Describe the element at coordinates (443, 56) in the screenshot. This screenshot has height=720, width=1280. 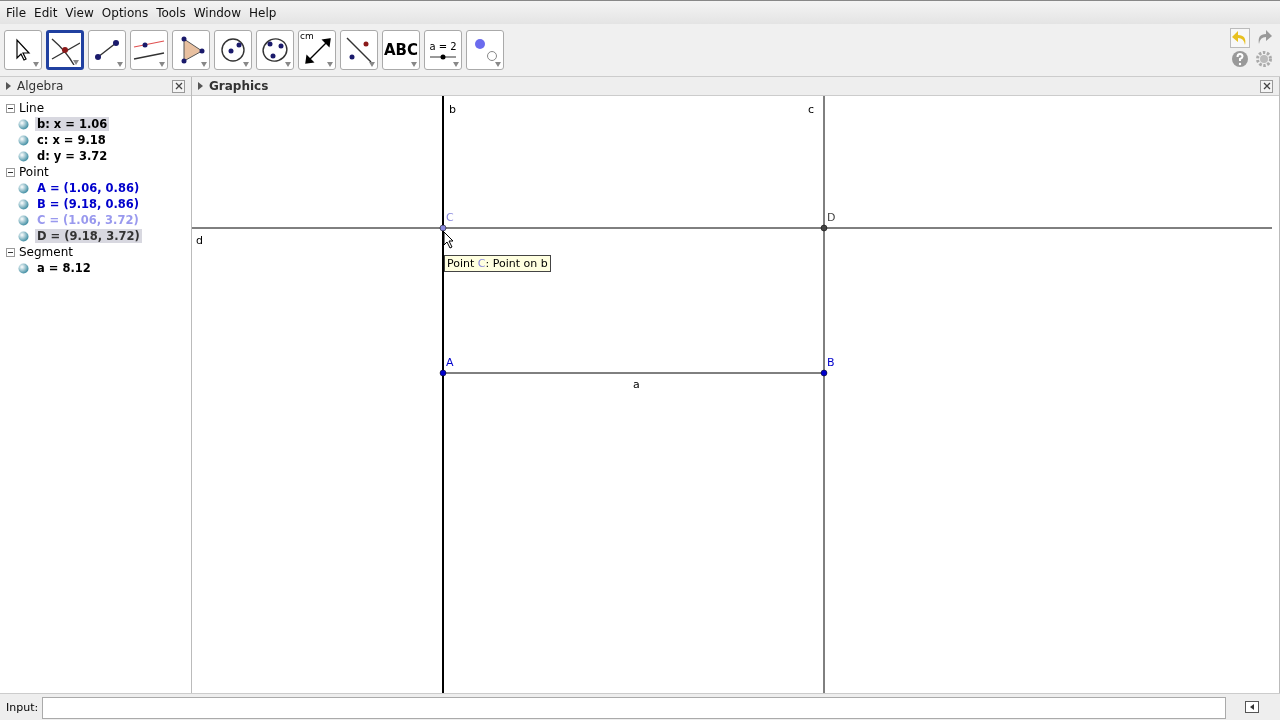
I see `slider-icon` at that location.